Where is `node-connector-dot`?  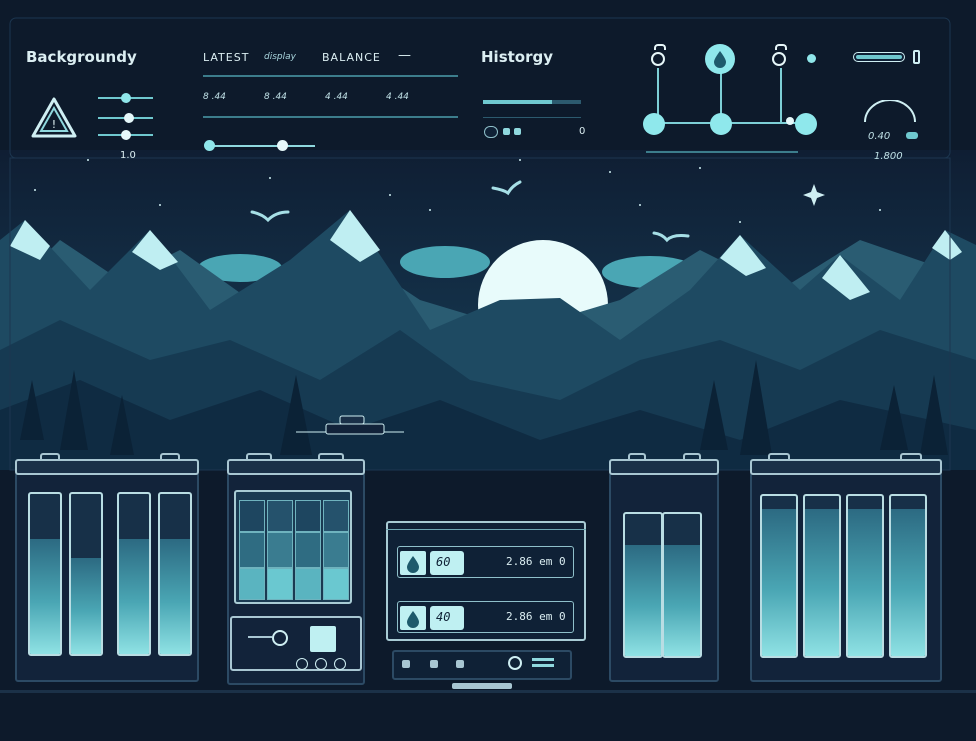
node-connector-dot is located at coordinates (790, 121).